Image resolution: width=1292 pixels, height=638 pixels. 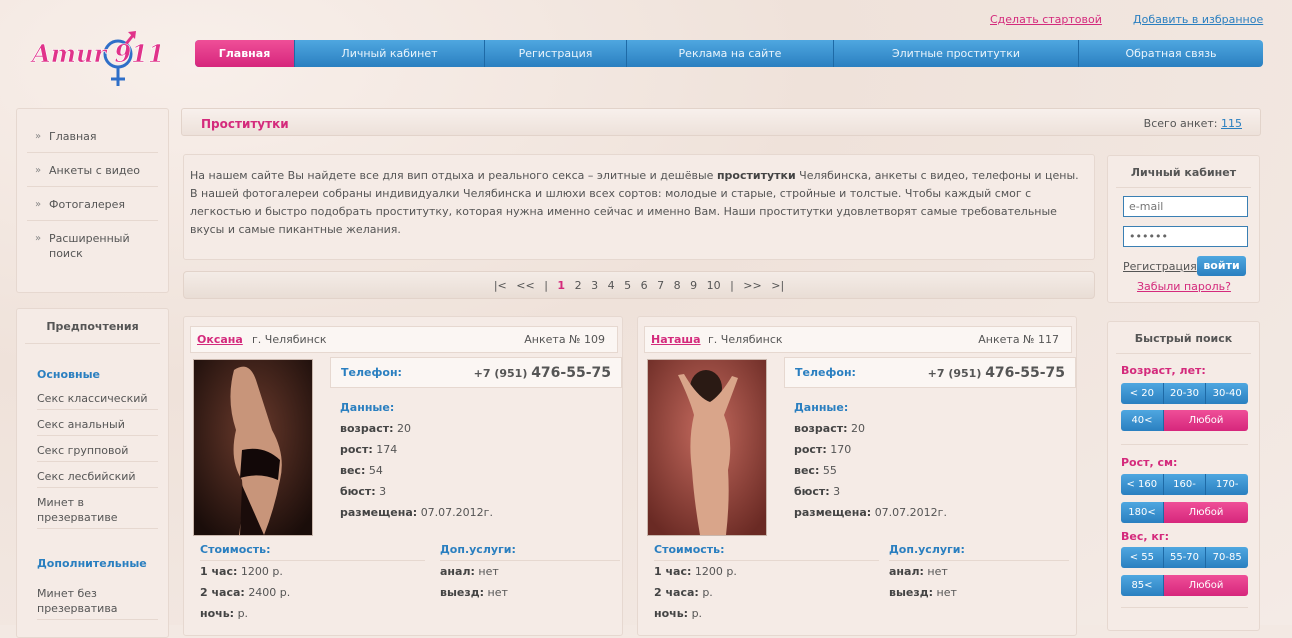 What do you see at coordinates (92, 204) in the screenshot?
I see `left-nav-gallery: Фотогалерея` at bounding box center [92, 204].